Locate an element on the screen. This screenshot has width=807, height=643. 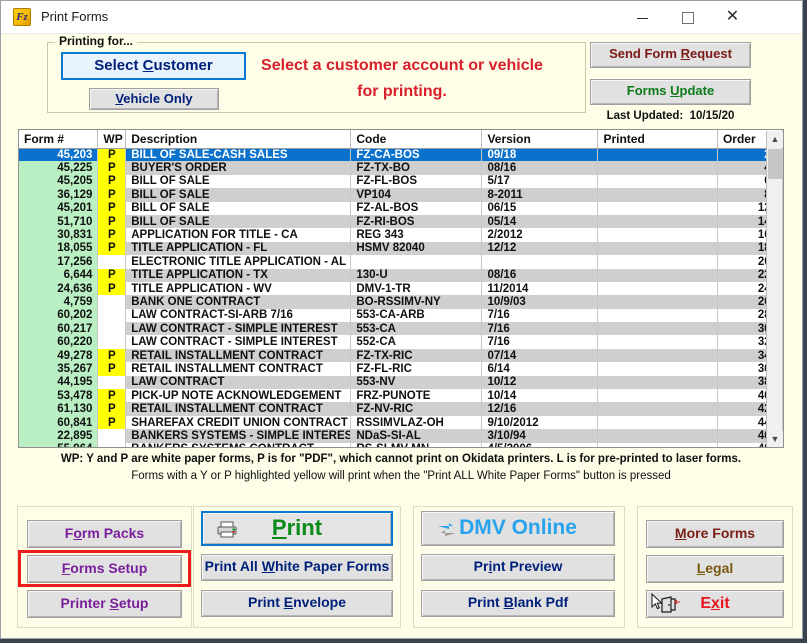
form-packs-button: Form Packs is located at coordinates (104, 534).